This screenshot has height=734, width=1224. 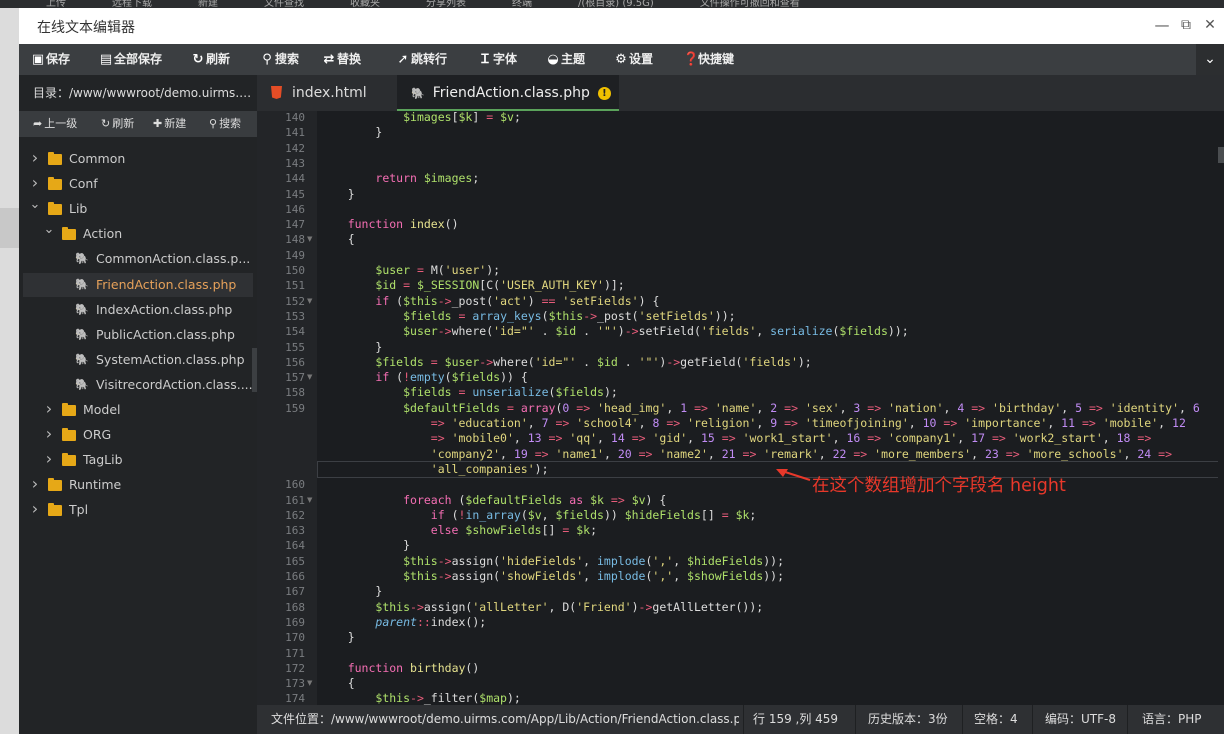 I want to click on tree-folder: › Common, so click(x=138, y=159).